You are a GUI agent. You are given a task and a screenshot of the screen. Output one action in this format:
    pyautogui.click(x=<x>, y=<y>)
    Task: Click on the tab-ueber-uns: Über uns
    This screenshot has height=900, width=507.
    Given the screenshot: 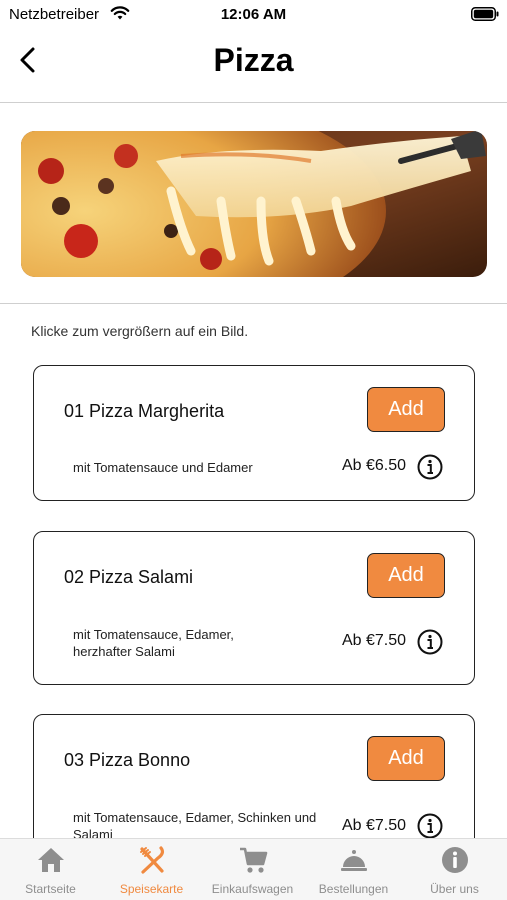 What is the action you would take?
    pyautogui.click(x=454, y=869)
    